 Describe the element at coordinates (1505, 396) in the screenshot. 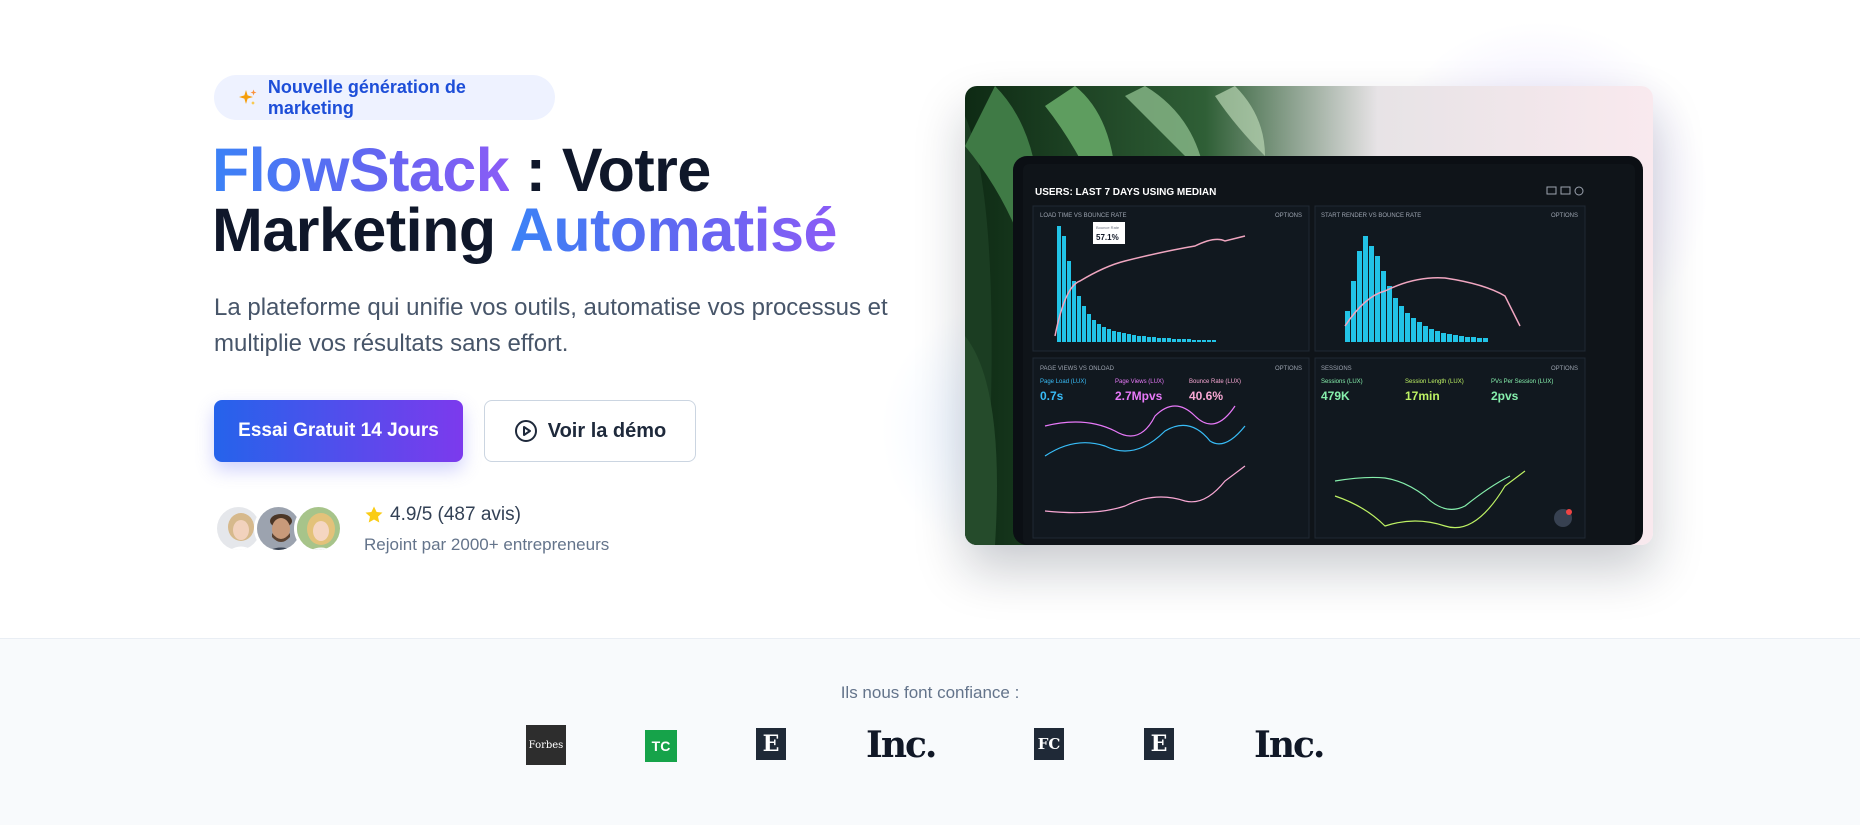

I see `metric-value: 2pvs` at that location.